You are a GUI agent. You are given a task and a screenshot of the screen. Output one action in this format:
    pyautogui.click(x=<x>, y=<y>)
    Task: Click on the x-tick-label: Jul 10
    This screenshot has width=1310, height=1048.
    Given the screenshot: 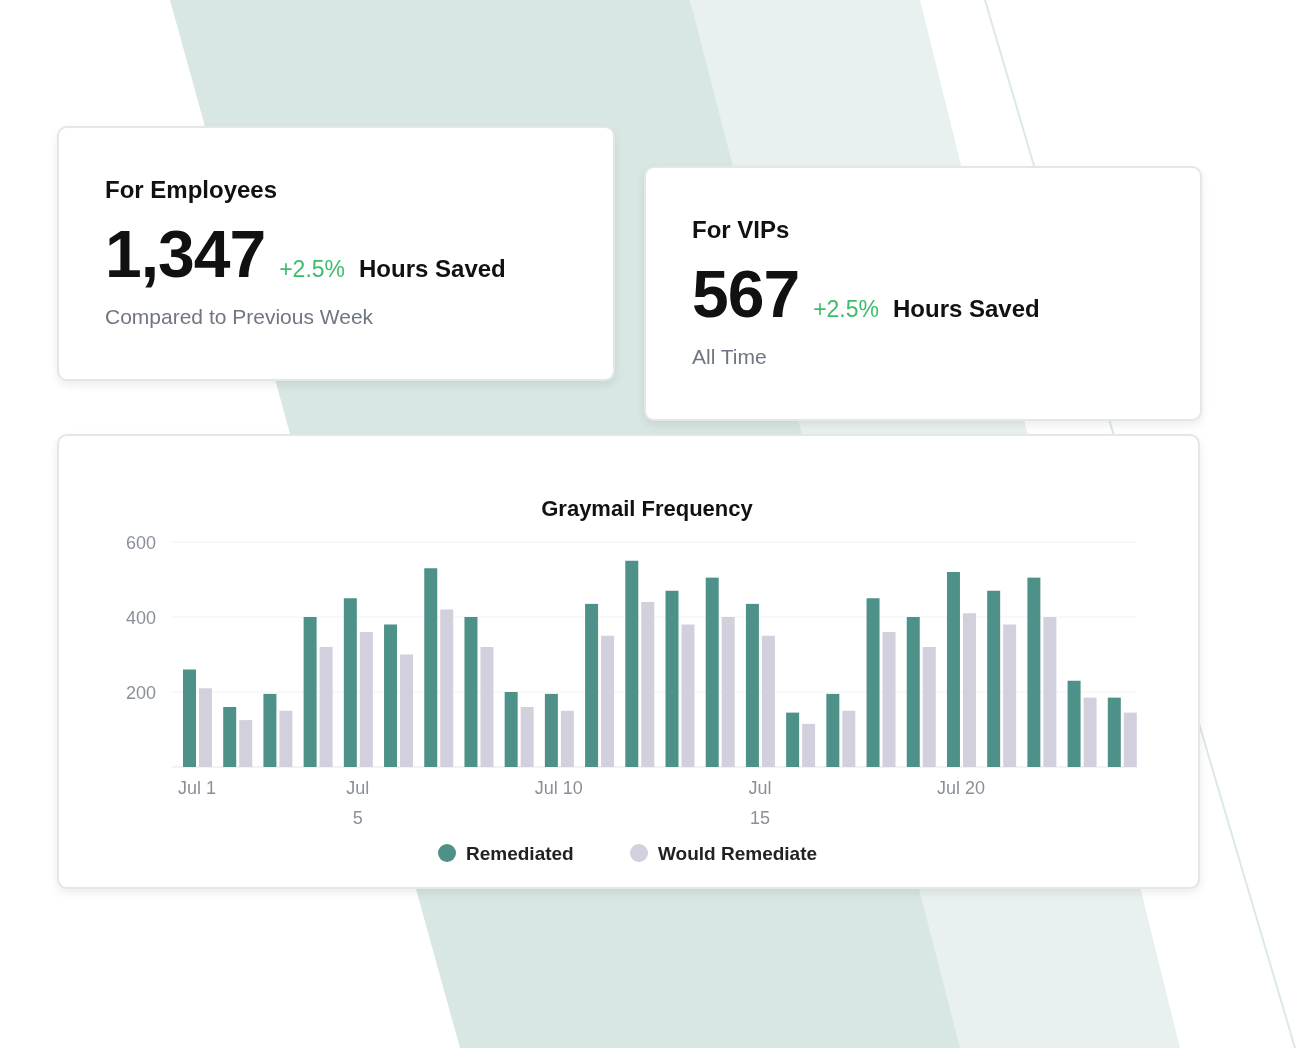 What is the action you would take?
    pyautogui.click(x=558, y=788)
    